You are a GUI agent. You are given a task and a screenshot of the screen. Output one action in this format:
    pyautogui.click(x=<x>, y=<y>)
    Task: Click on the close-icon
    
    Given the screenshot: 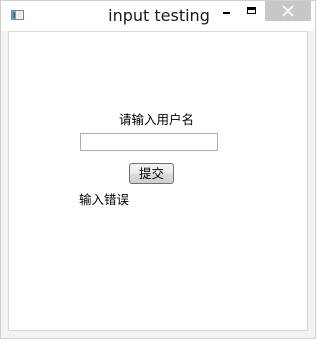 What is the action you would take?
    pyautogui.click(x=288, y=11)
    